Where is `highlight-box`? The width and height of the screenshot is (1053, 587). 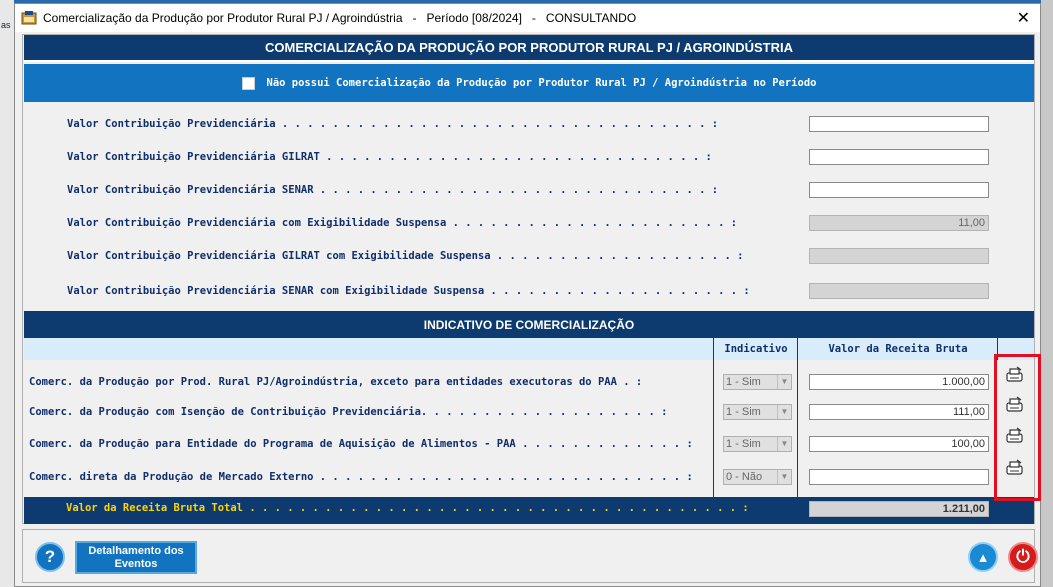
highlight-box is located at coordinates (1017, 427).